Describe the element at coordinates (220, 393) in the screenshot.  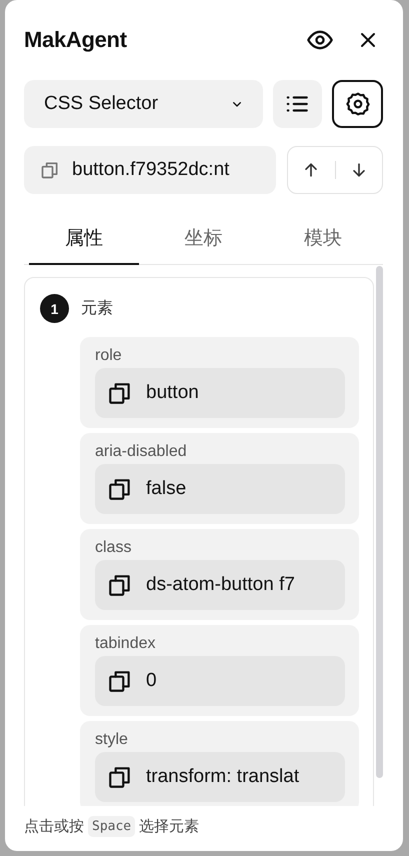
I see `attribute-value-field: button` at that location.